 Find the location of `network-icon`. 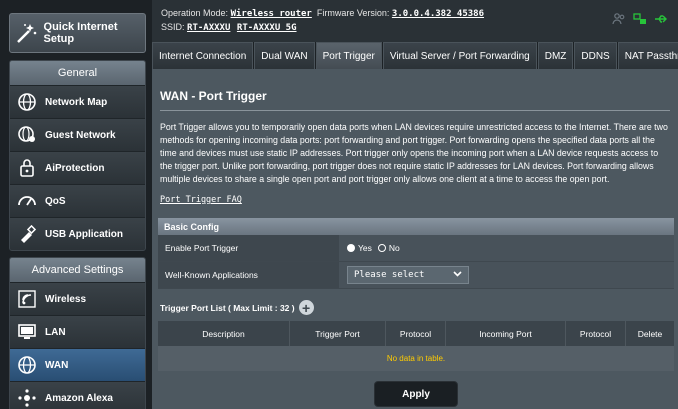

network-icon is located at coordinates (640, 21).